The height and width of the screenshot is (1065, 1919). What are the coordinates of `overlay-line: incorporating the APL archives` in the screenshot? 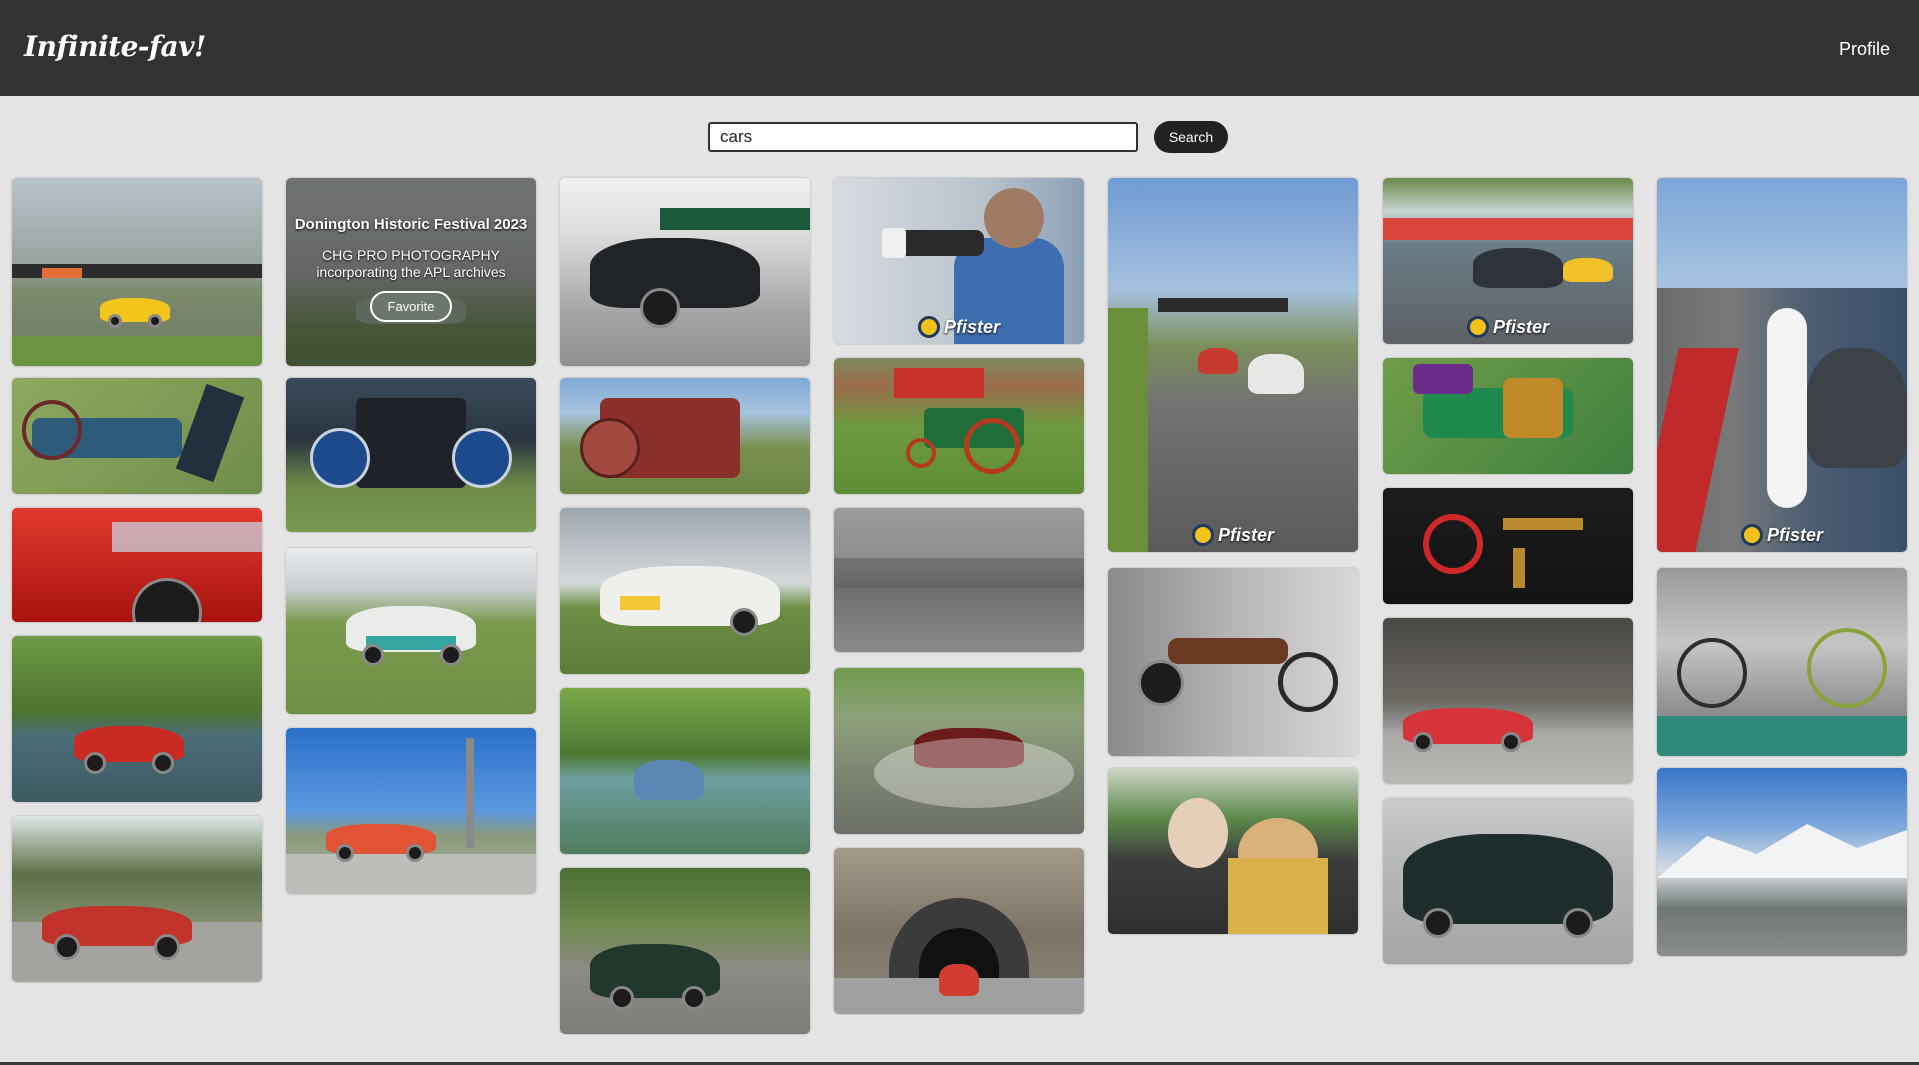 It's located at (411, 272).